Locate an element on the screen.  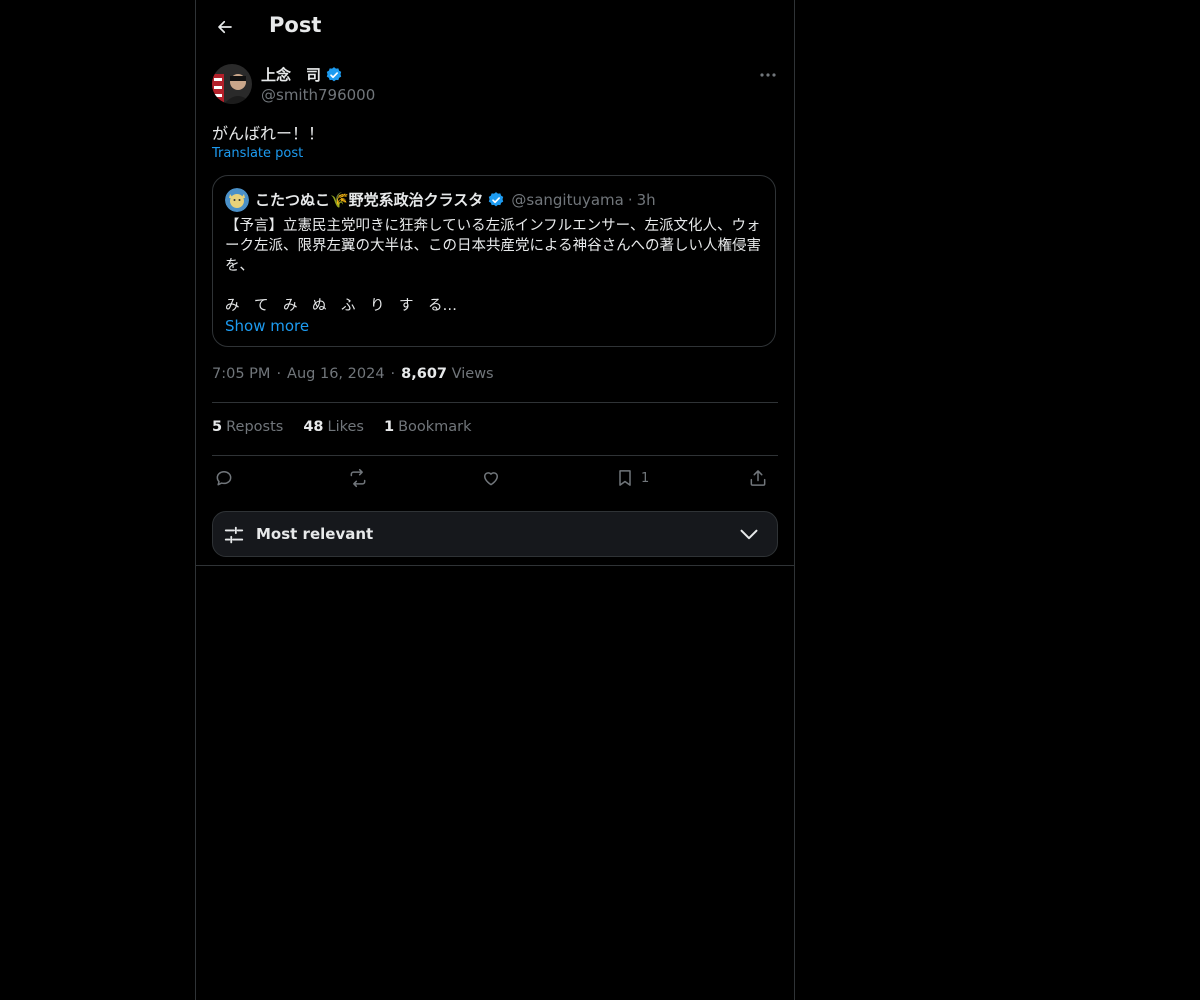
author-name-text: 上念 司 is located at coordinates (291, 75).